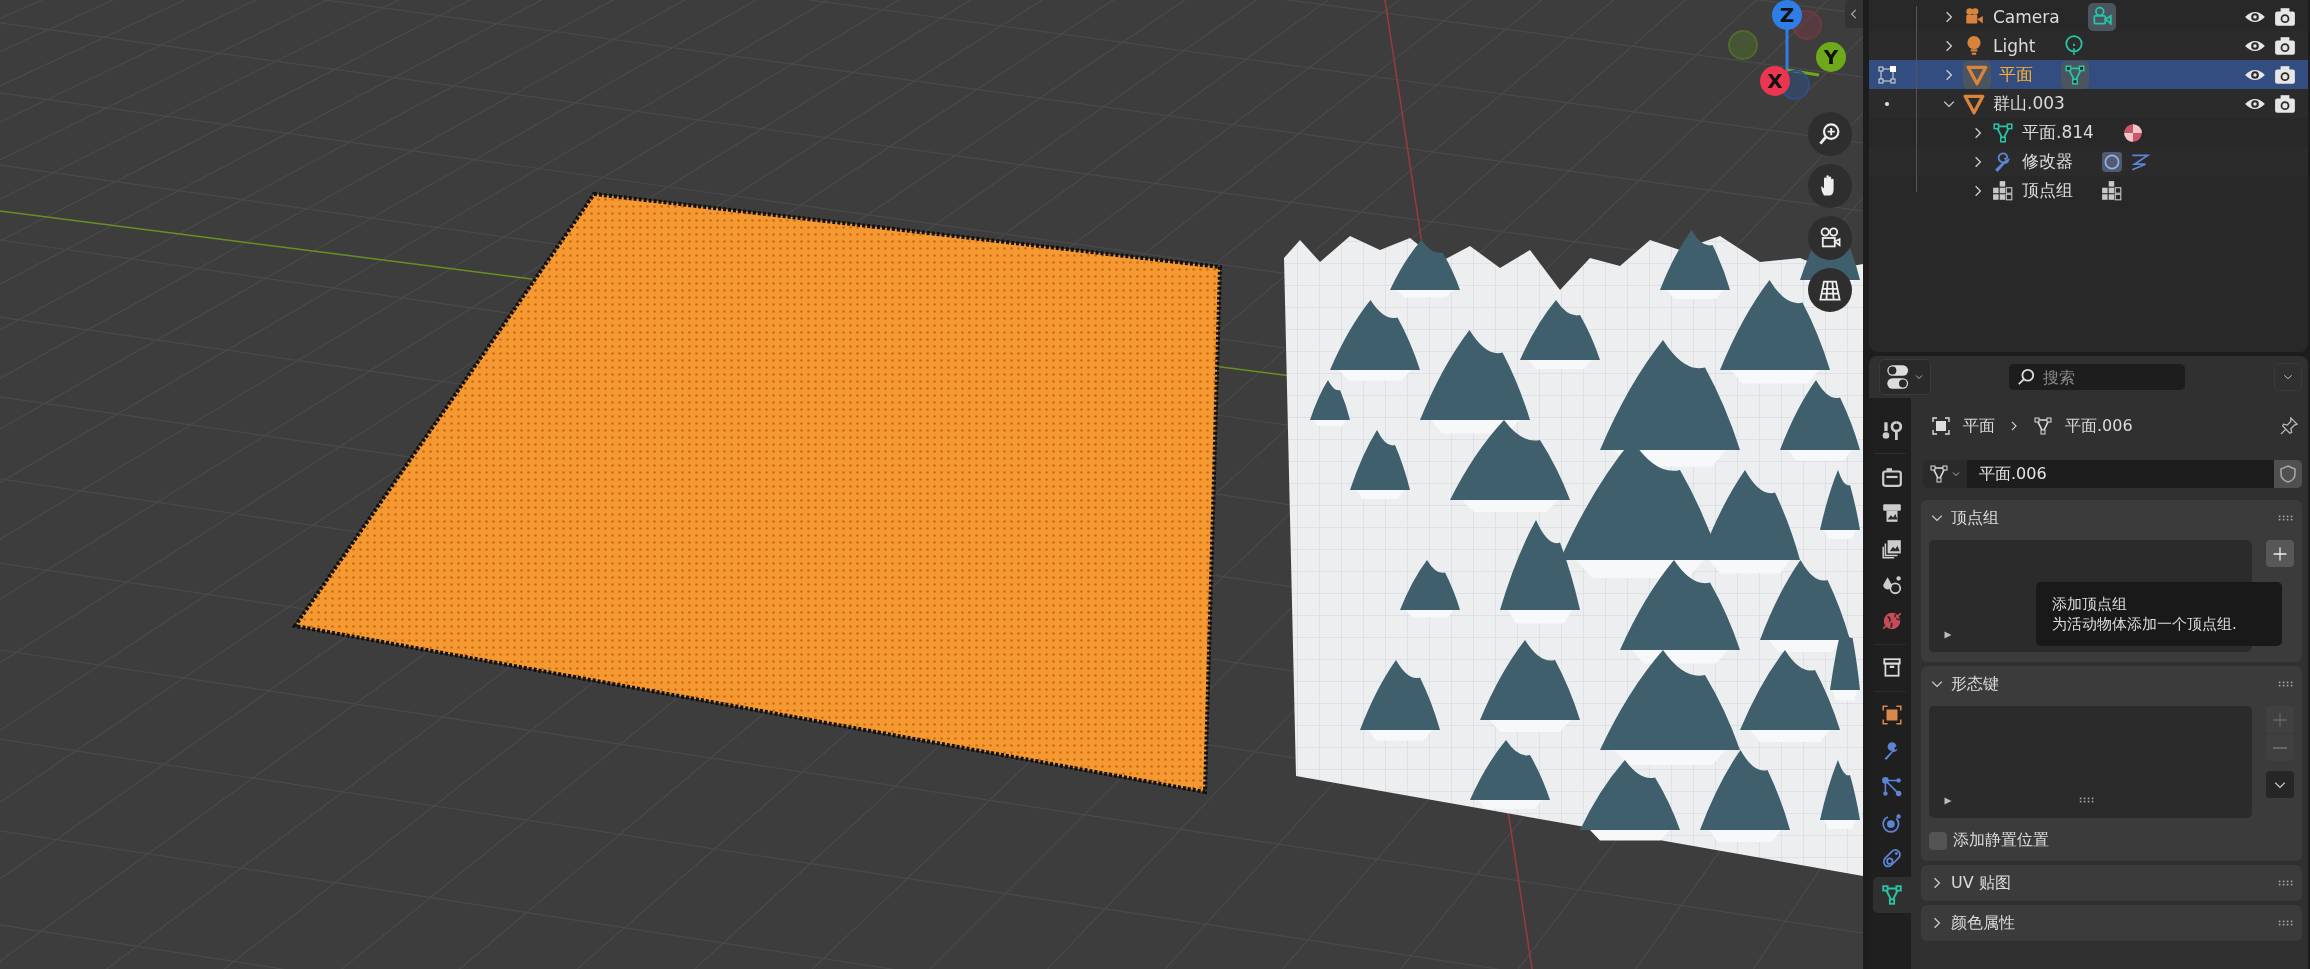 This screenshot has height=969, width=2310. Describe the element at coordinates (2058, 132) in the screenshot. I see `item-name: 平面.814` at that location.